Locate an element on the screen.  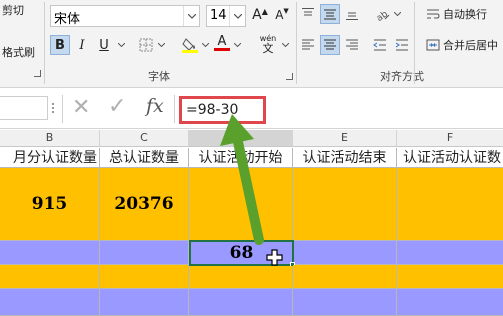
annotation-arrow-icon is located at coordinates (242, 179).